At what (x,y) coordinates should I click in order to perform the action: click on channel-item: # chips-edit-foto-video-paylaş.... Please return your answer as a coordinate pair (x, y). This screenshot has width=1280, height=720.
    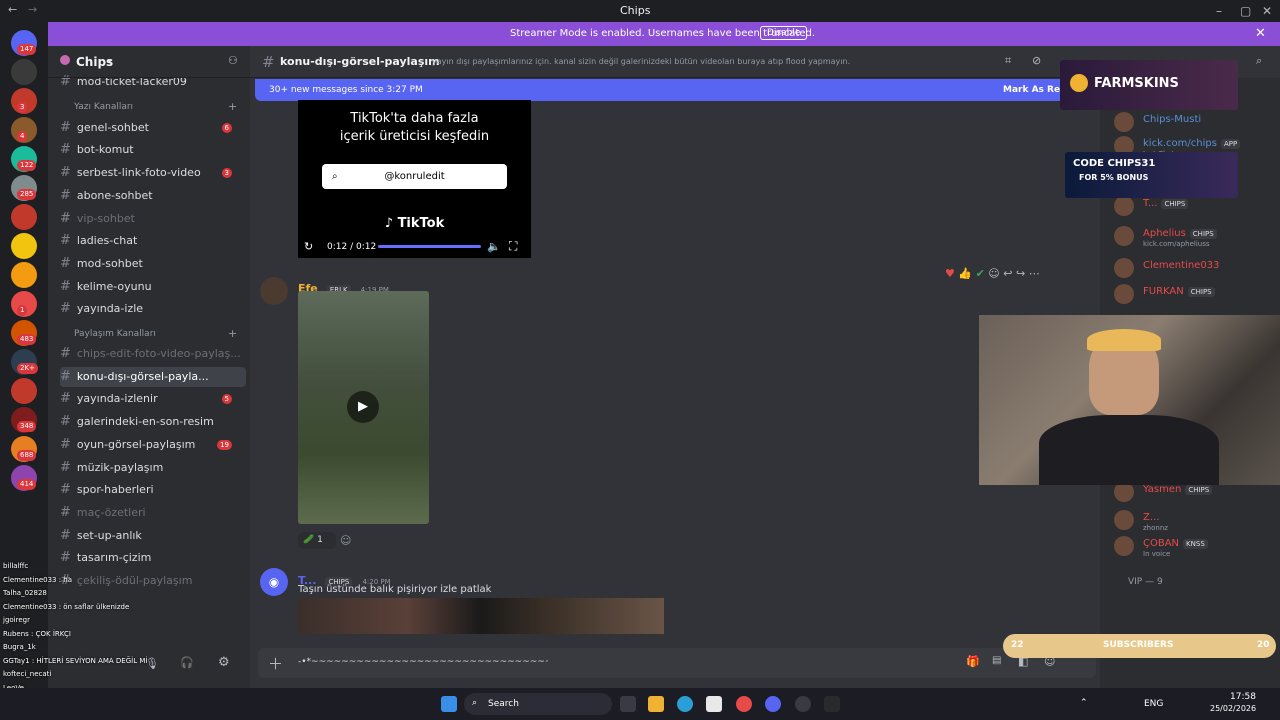
    Looking at the image, I should click on (153, 354).